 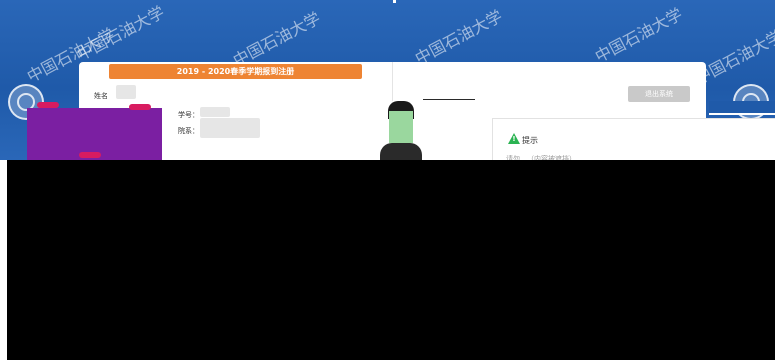 I want to click on term-title-bar: 2019 - 2020春季学期报到注册, so click(x=235, y=71).